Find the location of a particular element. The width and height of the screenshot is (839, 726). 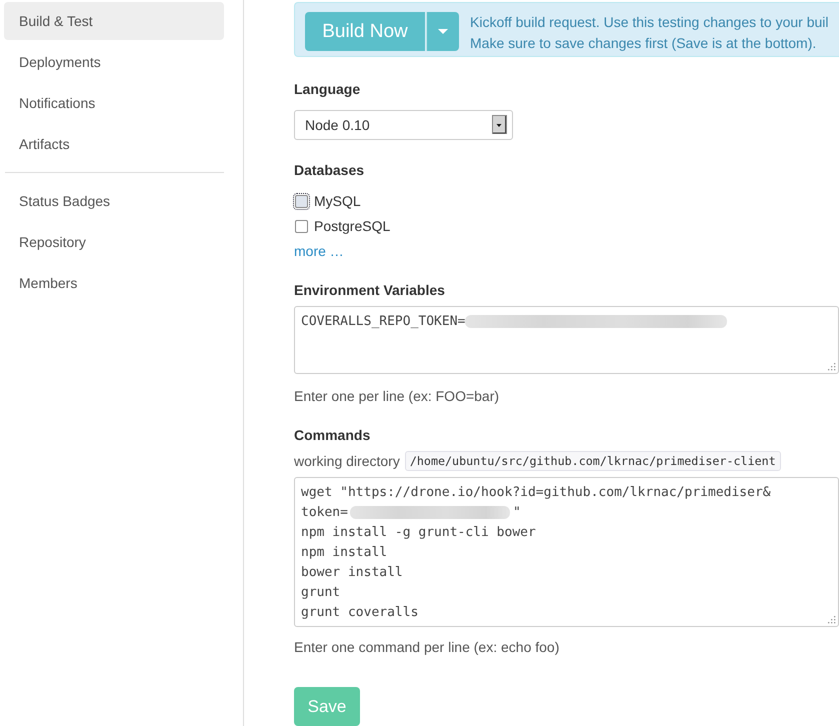

language-select: Node 0.10 is located at coordinates (403, 125).